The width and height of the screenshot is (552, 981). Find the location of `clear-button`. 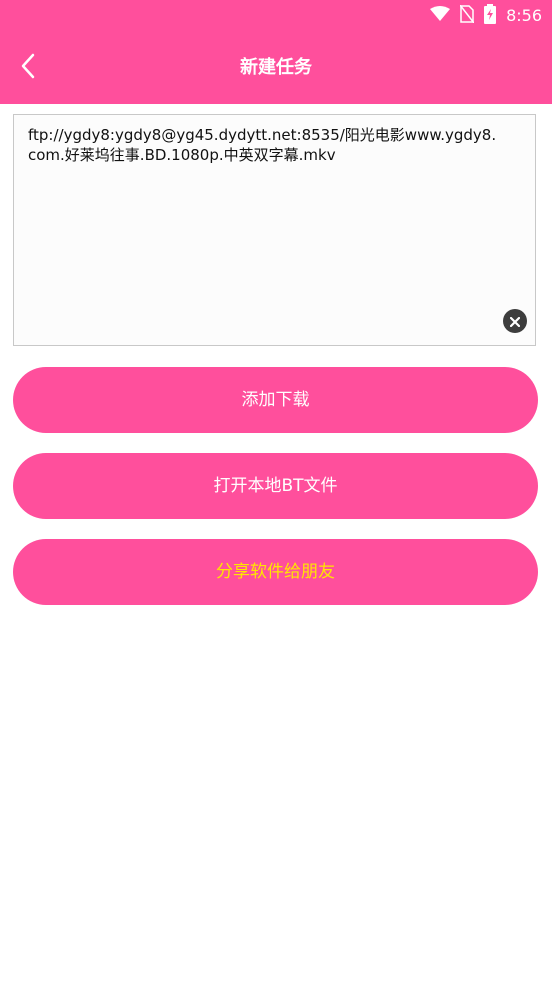

clear-button is located at coordinates (515, 321).